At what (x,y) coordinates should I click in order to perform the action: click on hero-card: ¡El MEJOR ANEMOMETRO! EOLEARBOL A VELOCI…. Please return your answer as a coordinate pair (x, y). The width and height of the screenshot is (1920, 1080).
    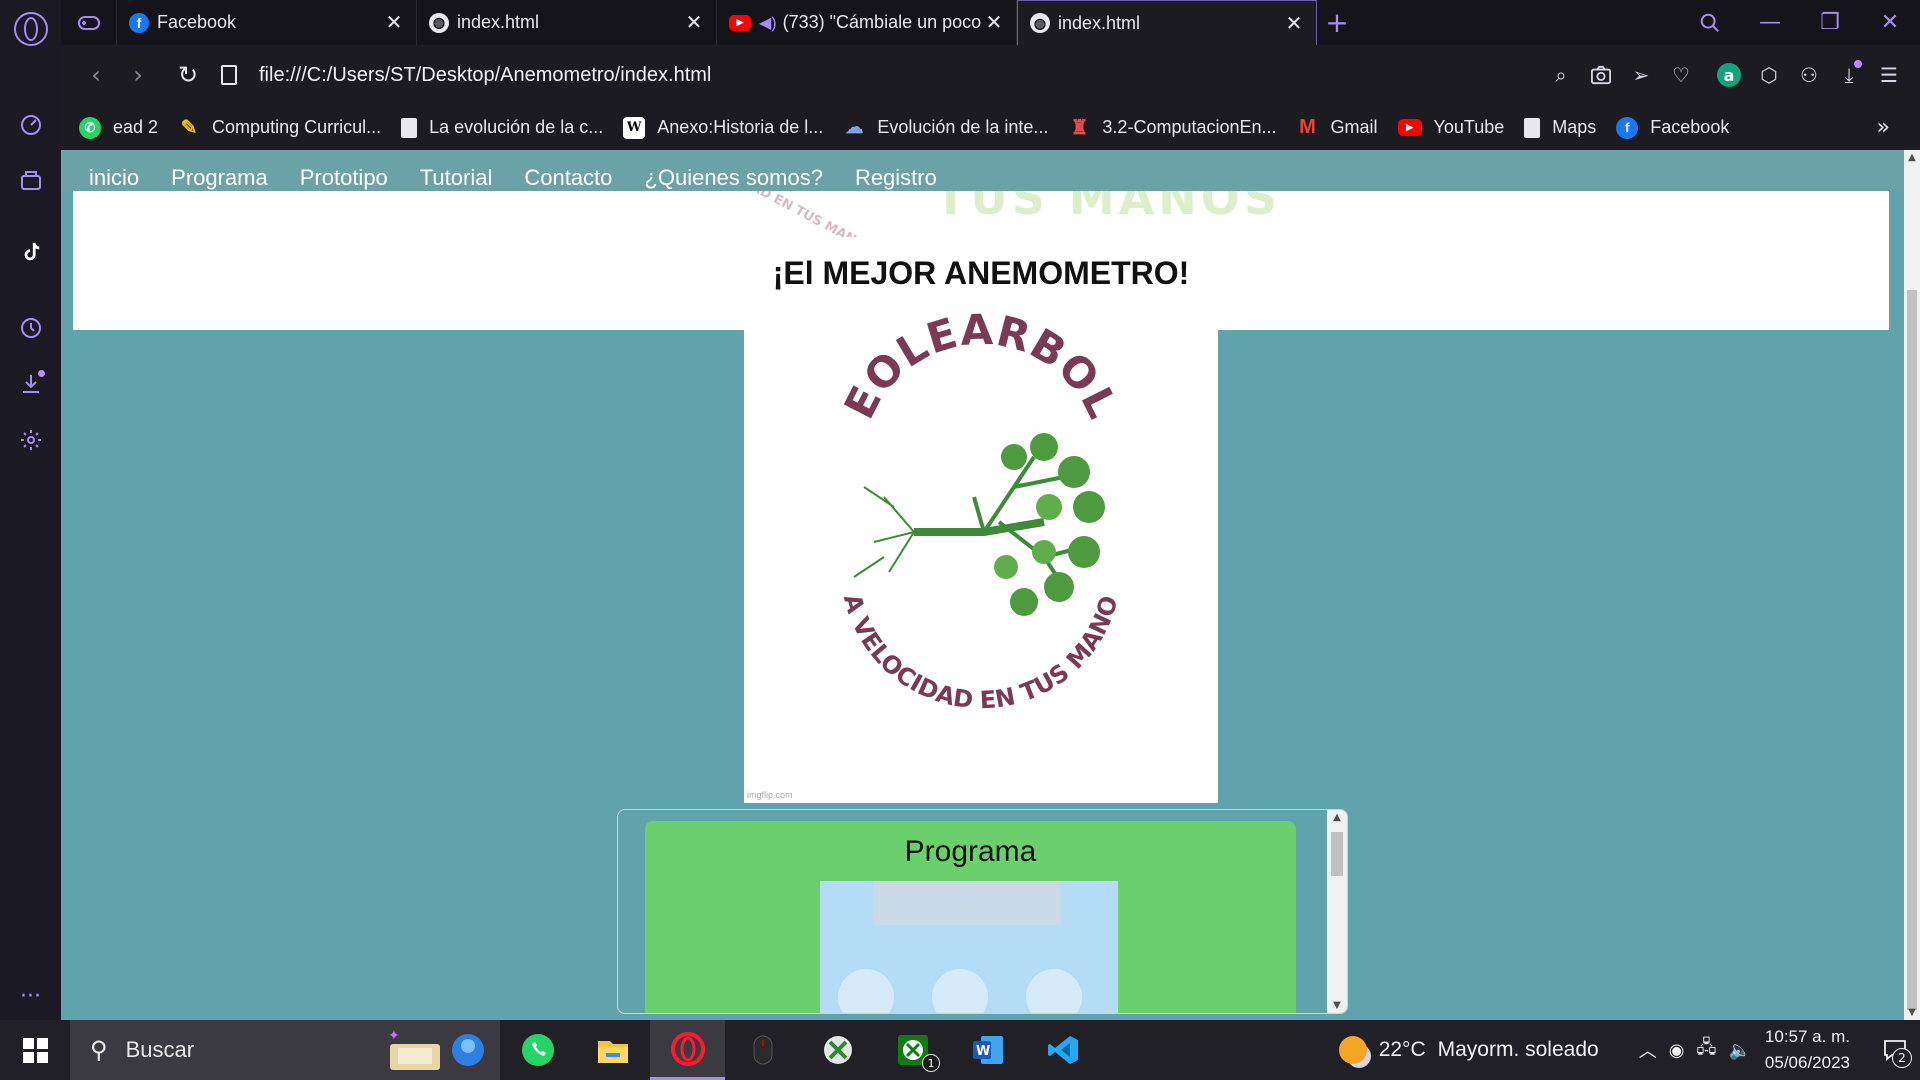
    Looking at the image, I should click on (981, 520).